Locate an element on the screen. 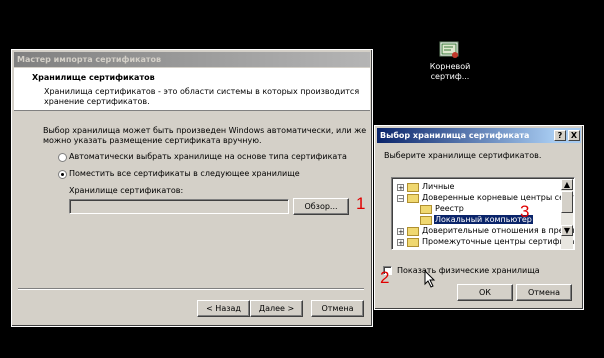  close-button: X is located at coordinates (574, 135).